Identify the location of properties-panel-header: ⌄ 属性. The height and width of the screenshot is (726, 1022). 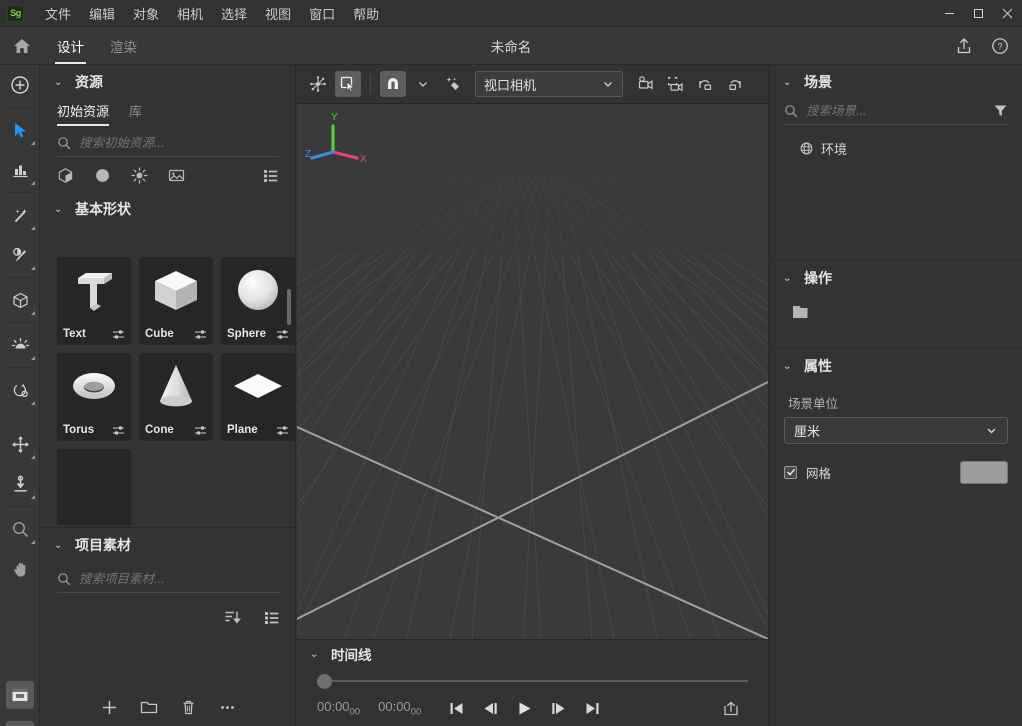
(896, 366).